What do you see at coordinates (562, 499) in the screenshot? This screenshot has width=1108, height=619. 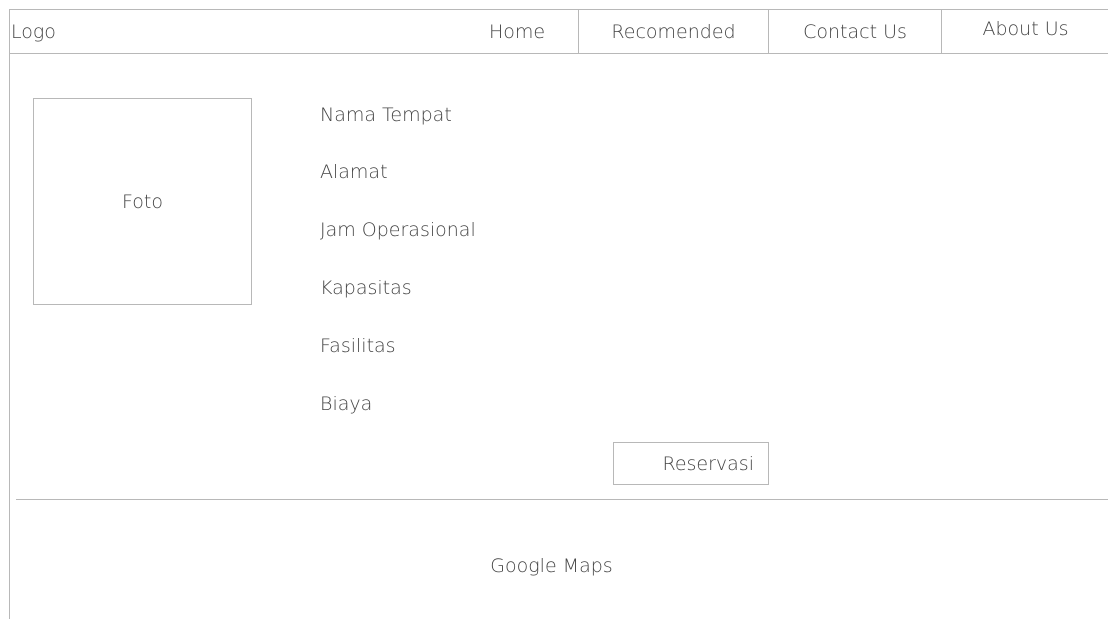 I see `section-divider` at bounding box center [562, 499].